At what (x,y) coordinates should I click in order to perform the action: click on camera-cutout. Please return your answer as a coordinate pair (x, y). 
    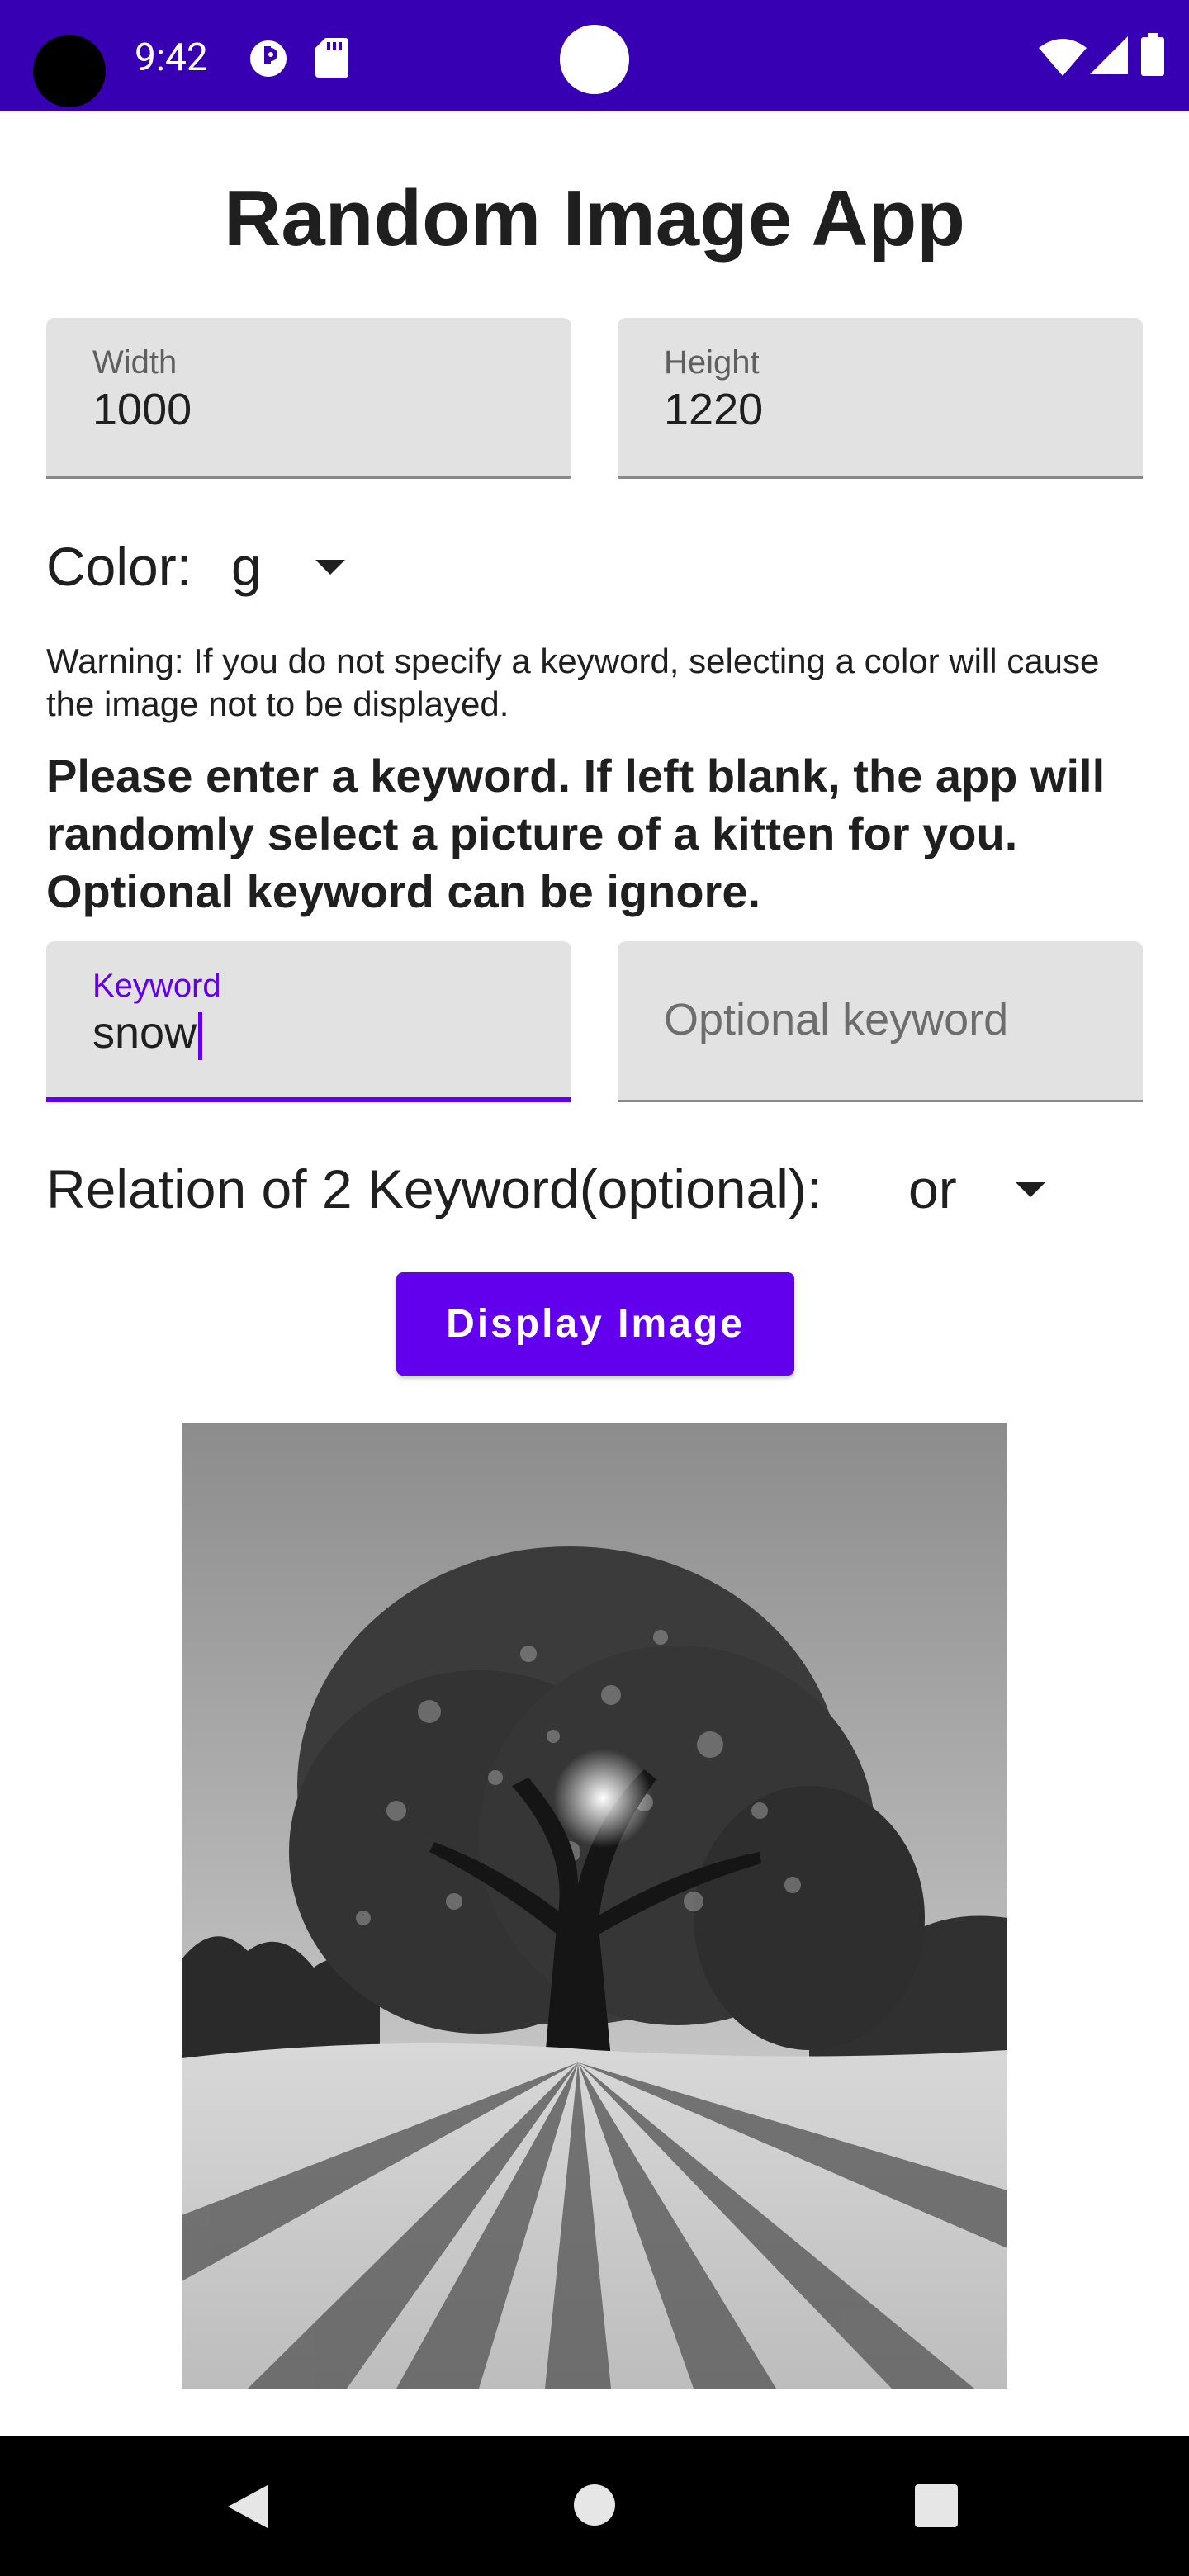
    Looking at the image, I should click on (69, 71).